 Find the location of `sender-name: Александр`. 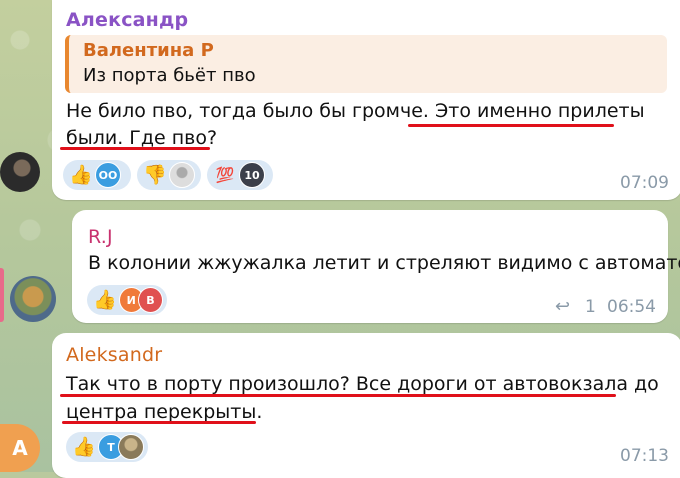

sender-name: Александр is located at coordinates (127, 20).